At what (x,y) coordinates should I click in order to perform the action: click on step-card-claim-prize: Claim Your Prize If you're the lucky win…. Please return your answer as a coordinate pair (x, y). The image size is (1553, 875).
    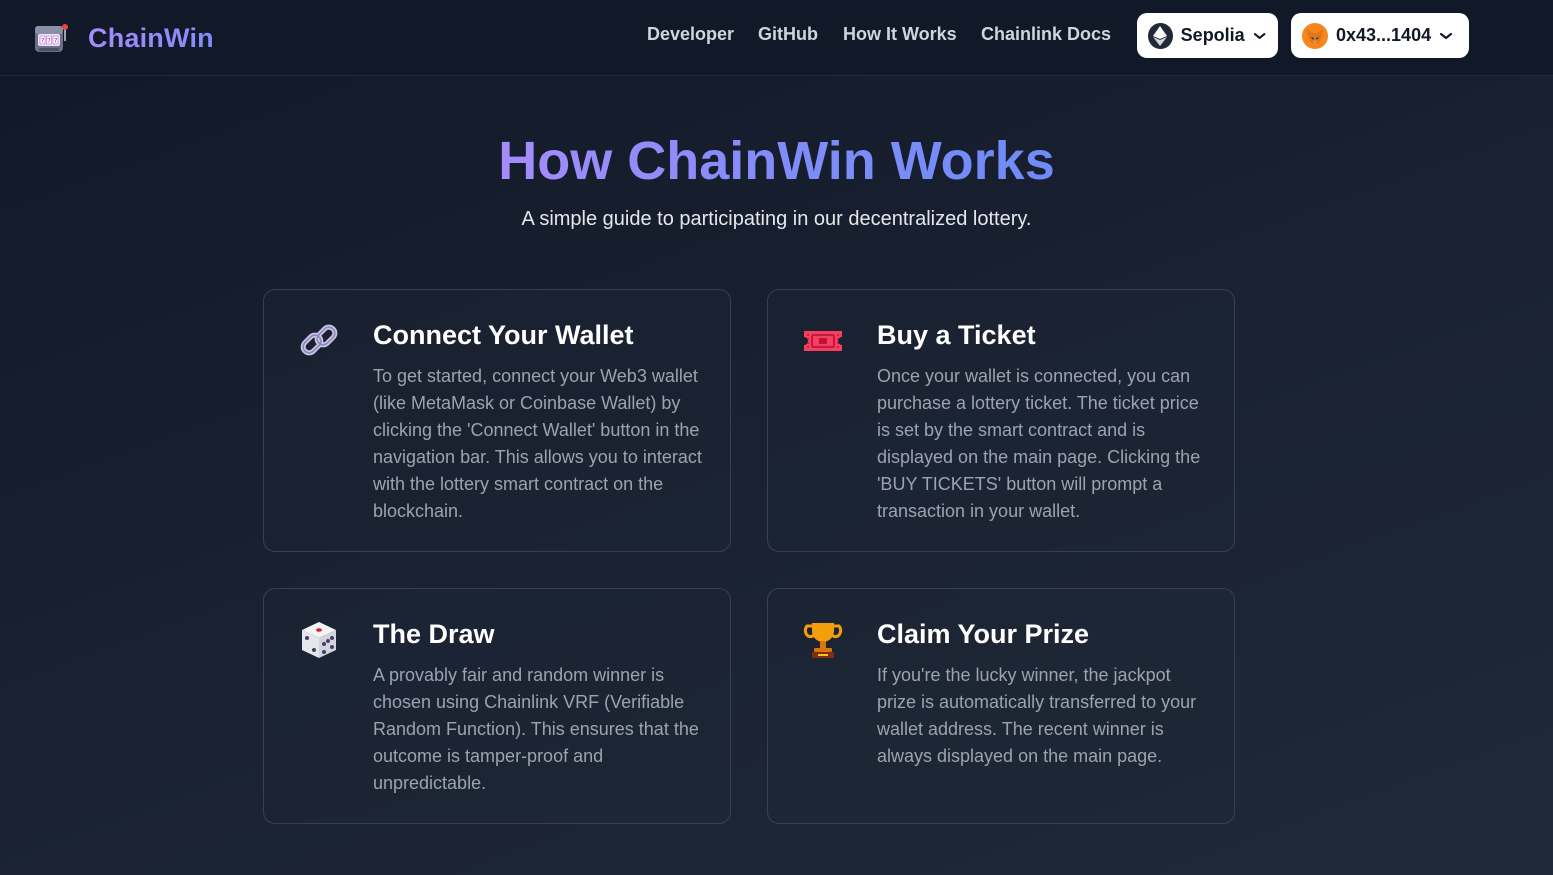
    Looking at the image, I should click on (1001, 706).